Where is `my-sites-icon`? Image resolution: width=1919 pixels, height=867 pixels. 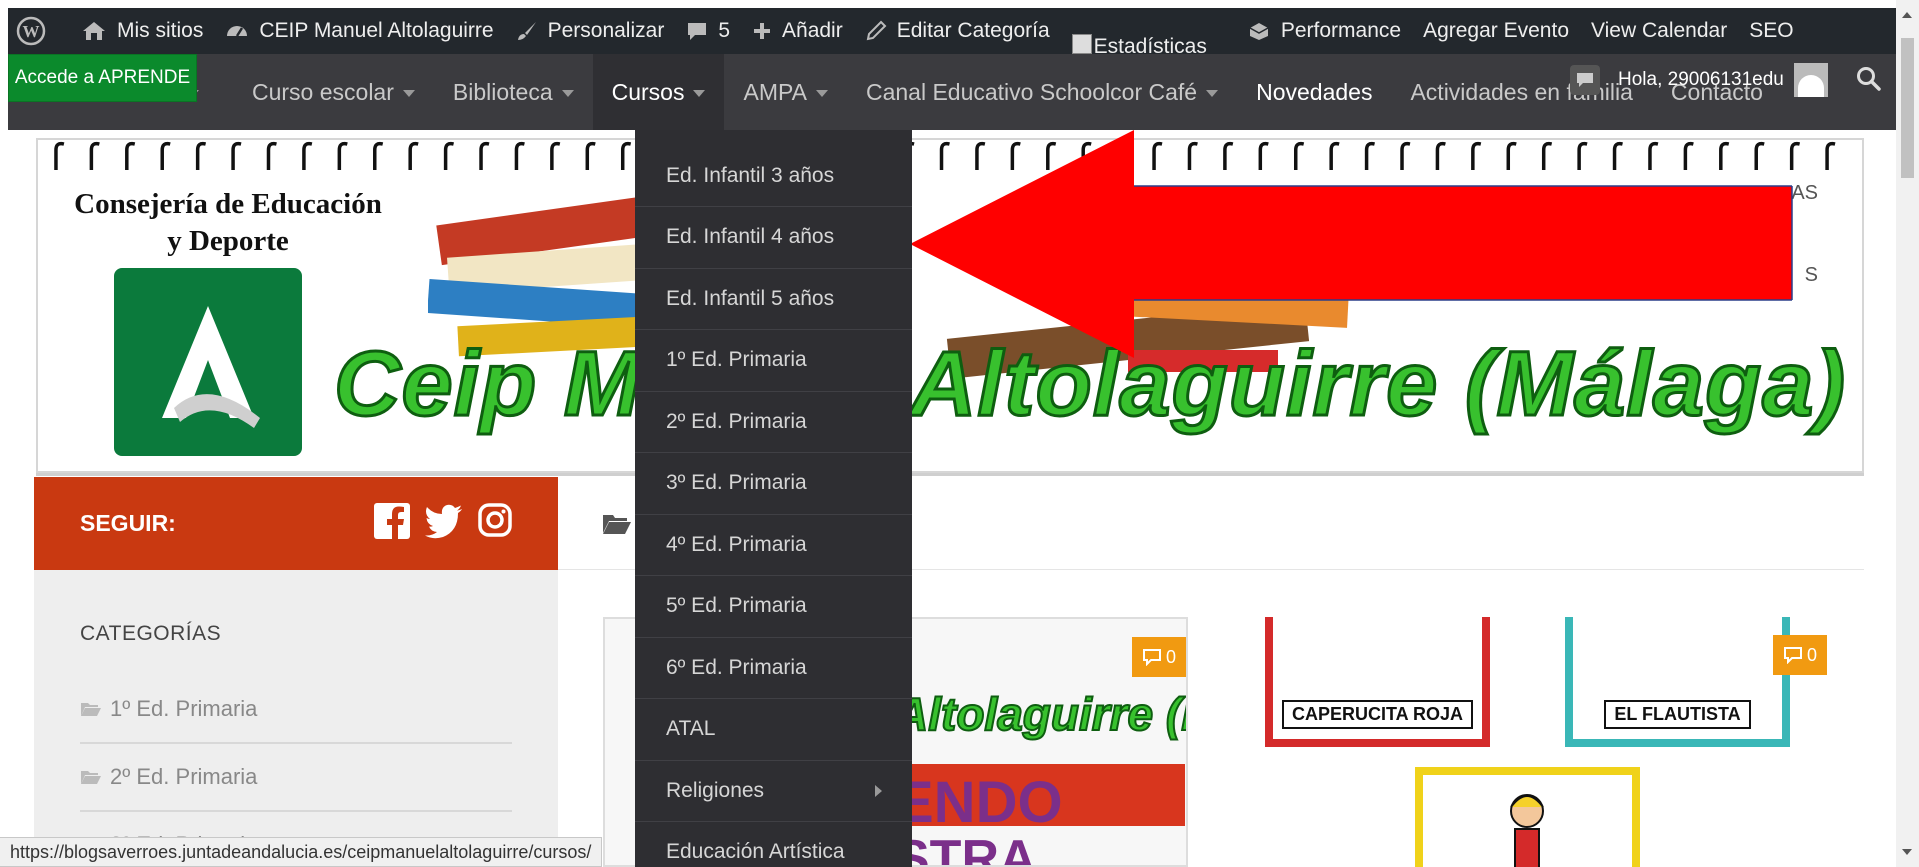 my-sites-icon is located at coordinates (94, 31).